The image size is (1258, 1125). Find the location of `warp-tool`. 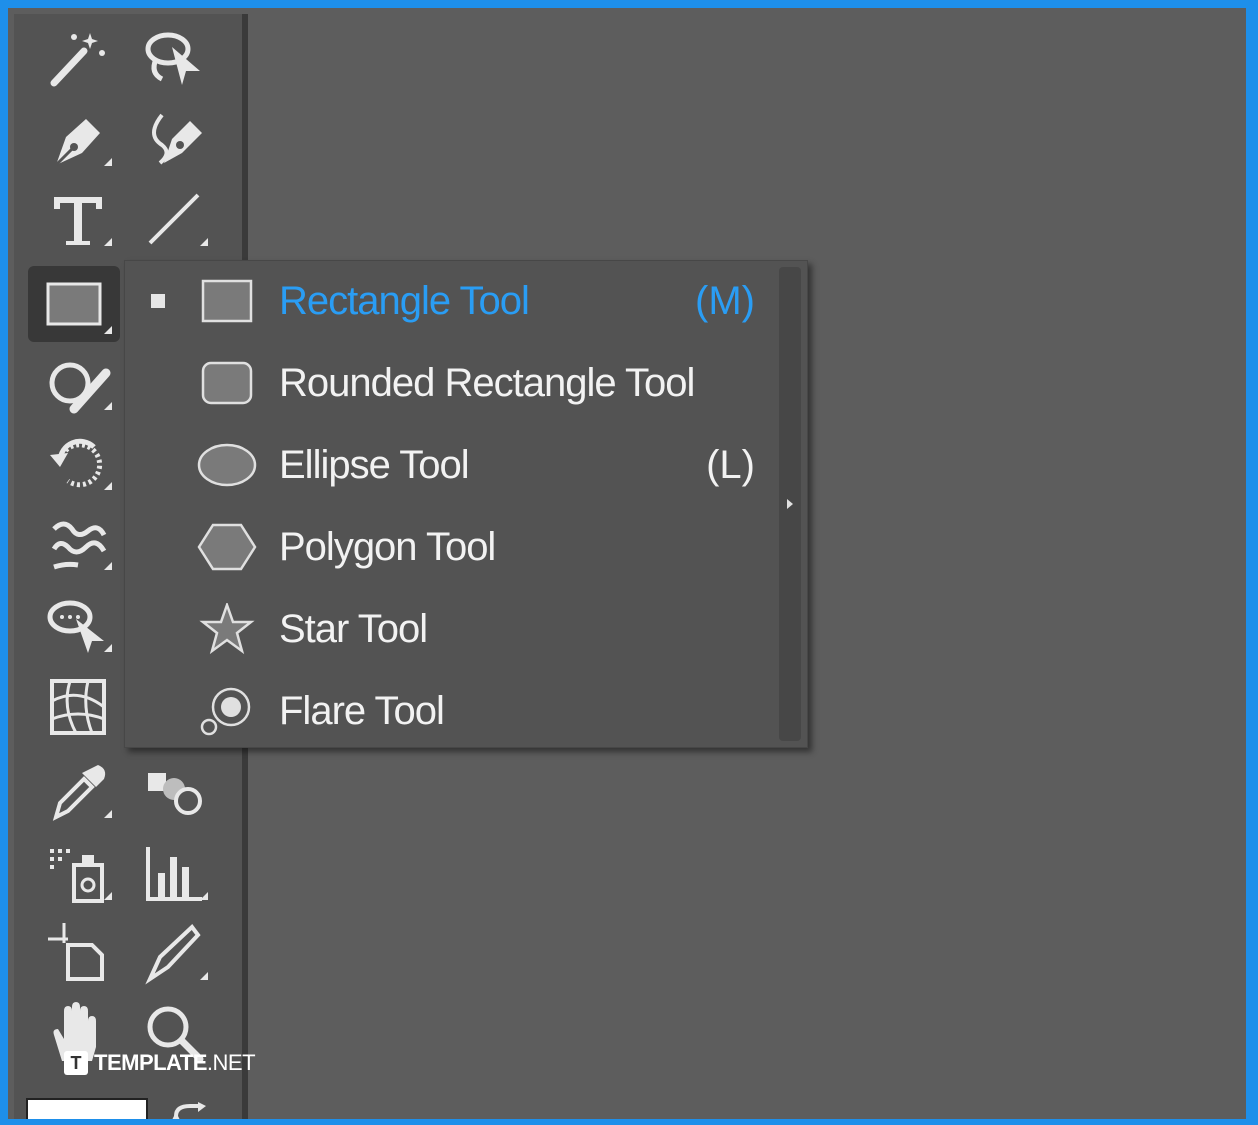

warp-tool is located at coordinates (78, 543).